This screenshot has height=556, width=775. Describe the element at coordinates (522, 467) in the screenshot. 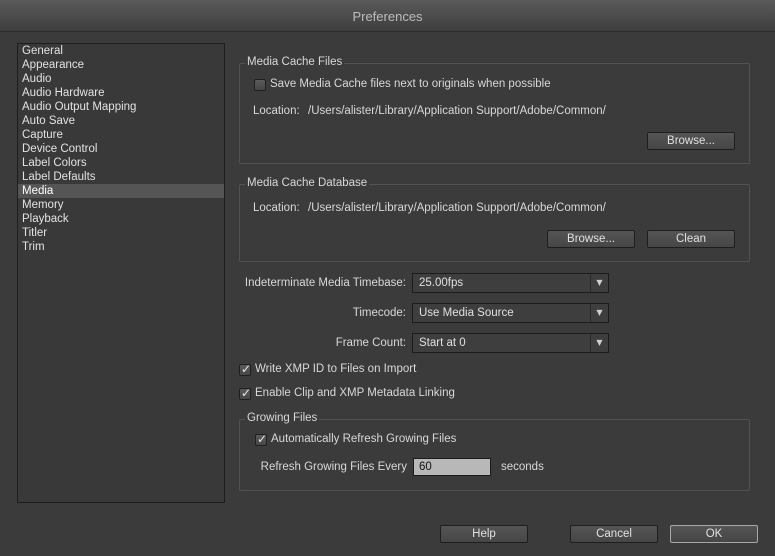

I see `seconds-label: seconds` at that location.